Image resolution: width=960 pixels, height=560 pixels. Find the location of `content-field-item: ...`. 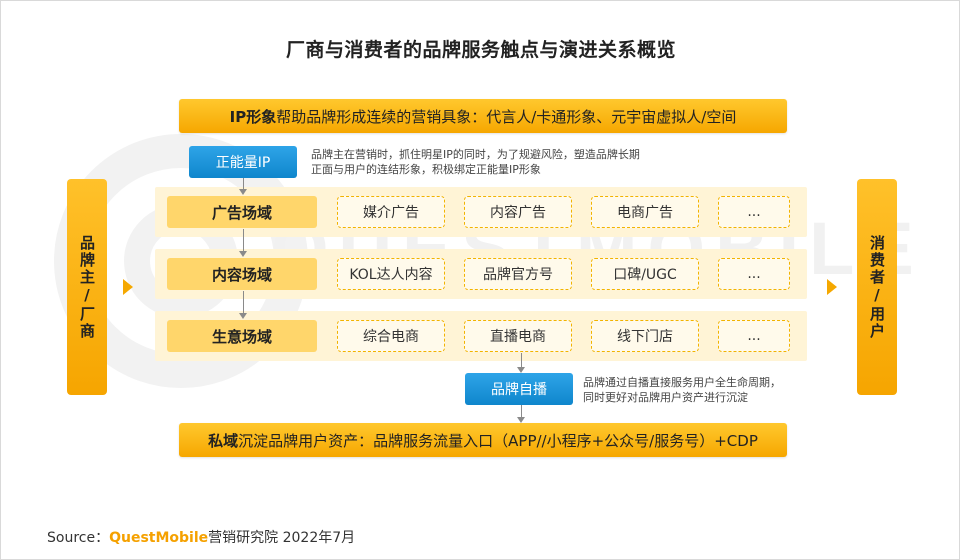

content-field-item: ... is located at coordinates (754, 274).